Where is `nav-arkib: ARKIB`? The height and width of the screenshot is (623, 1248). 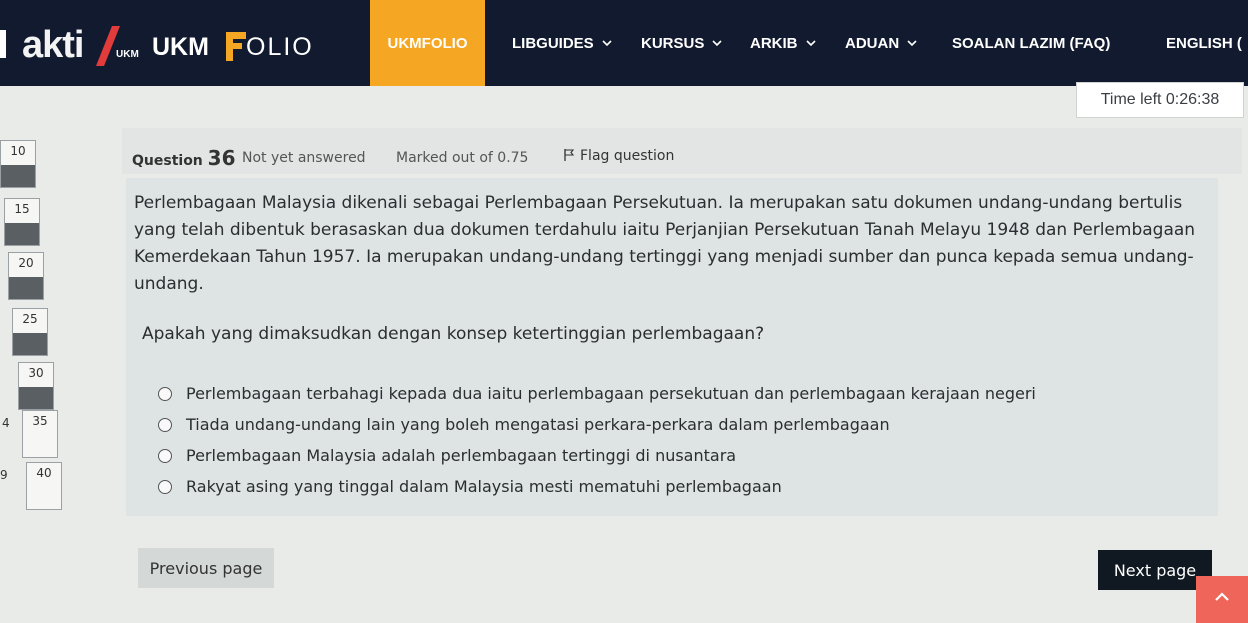
nav-arkib: ARKIB is located at coordinates (783, 43).